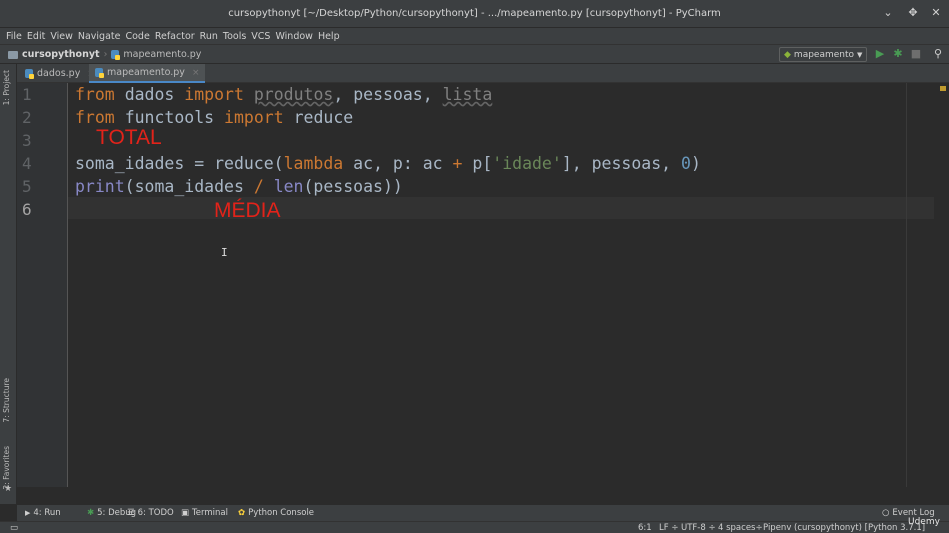  Describe the element at coordinates (91, 513) in the screenshot. I see `bug-icon: ✱` at that location.